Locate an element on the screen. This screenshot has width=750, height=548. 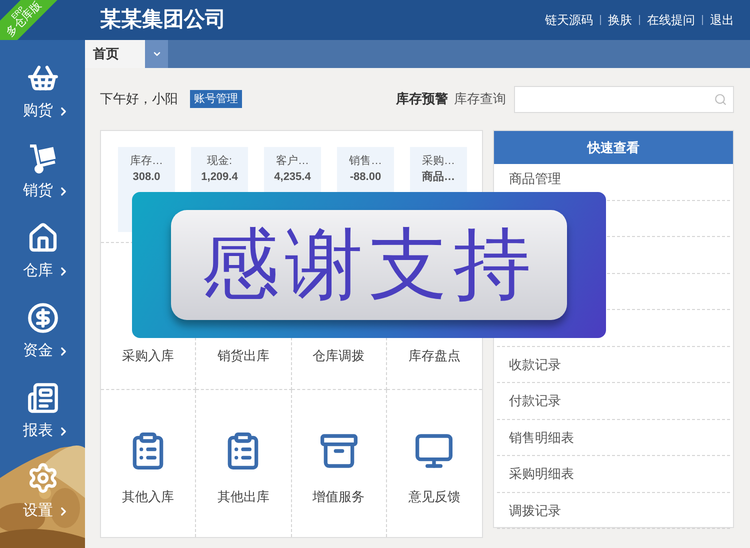
sidebar-item: 购货 is located at coordinates (42, 92).